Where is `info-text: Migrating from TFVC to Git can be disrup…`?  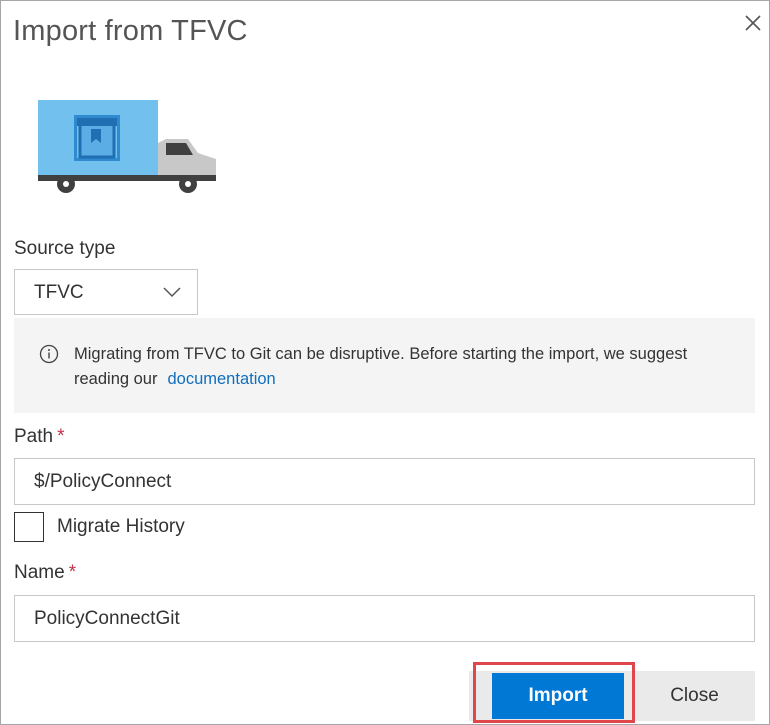 info-text: Migrating from TFVC to Git can be disrup… is located at coordinates (404, 367).